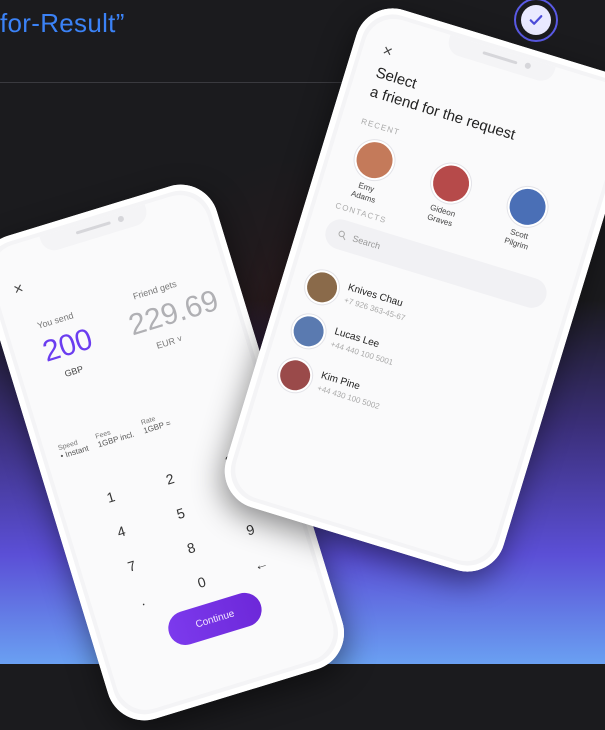 The height and width of the screenshot is (730, 605). What do you see at coordinates (215, 619) in the screenshot?
I see `continue-button: Continue` at bounding box center [215, 619].